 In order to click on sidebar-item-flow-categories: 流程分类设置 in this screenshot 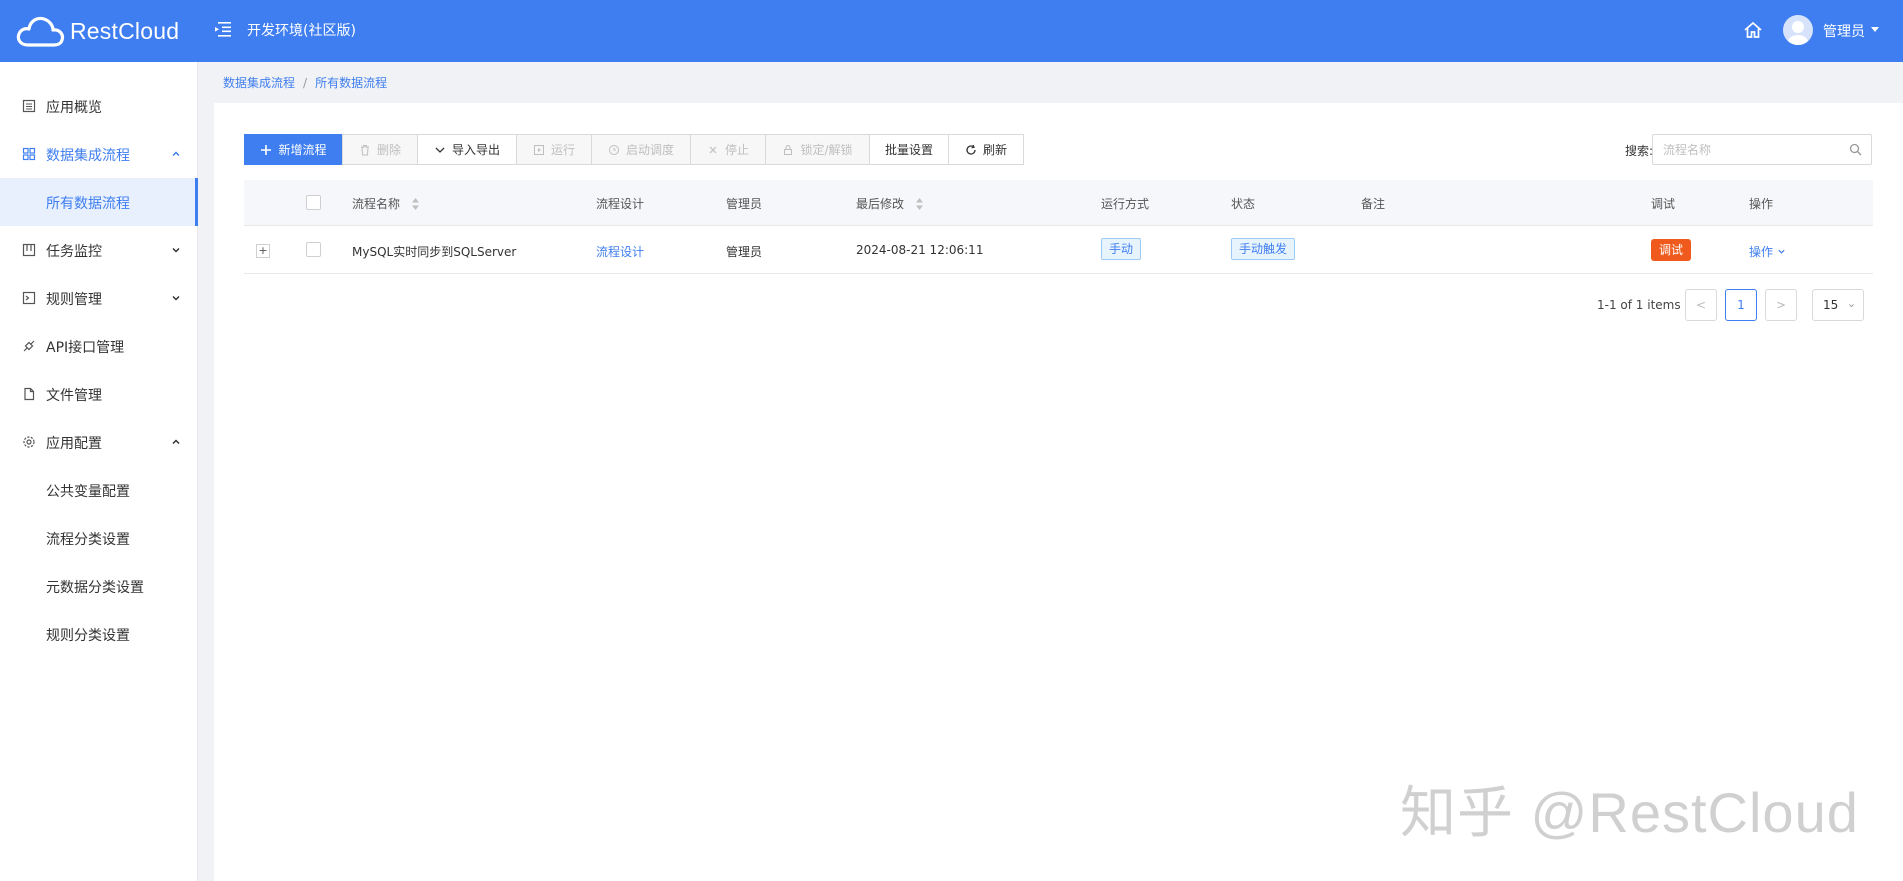, I will do `click(99, 538)`.